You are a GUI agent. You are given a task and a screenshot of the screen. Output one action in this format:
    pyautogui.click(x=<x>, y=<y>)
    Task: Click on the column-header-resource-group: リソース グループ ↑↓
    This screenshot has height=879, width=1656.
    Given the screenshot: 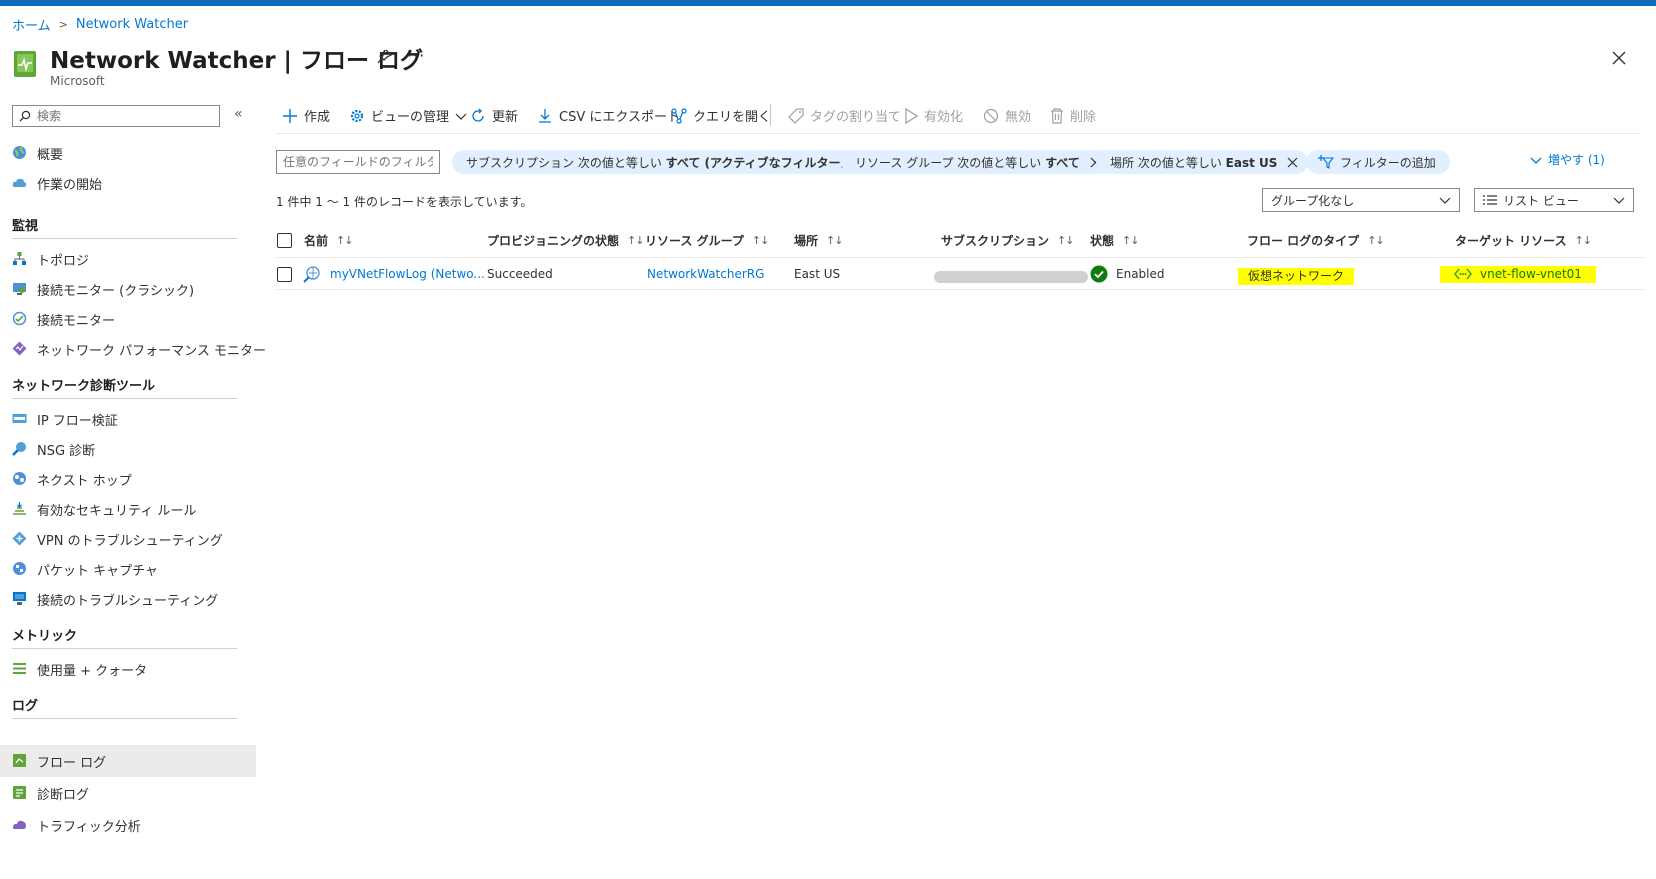 What is the action you would take?
    pyautogui.click(x=707, y=240)
    